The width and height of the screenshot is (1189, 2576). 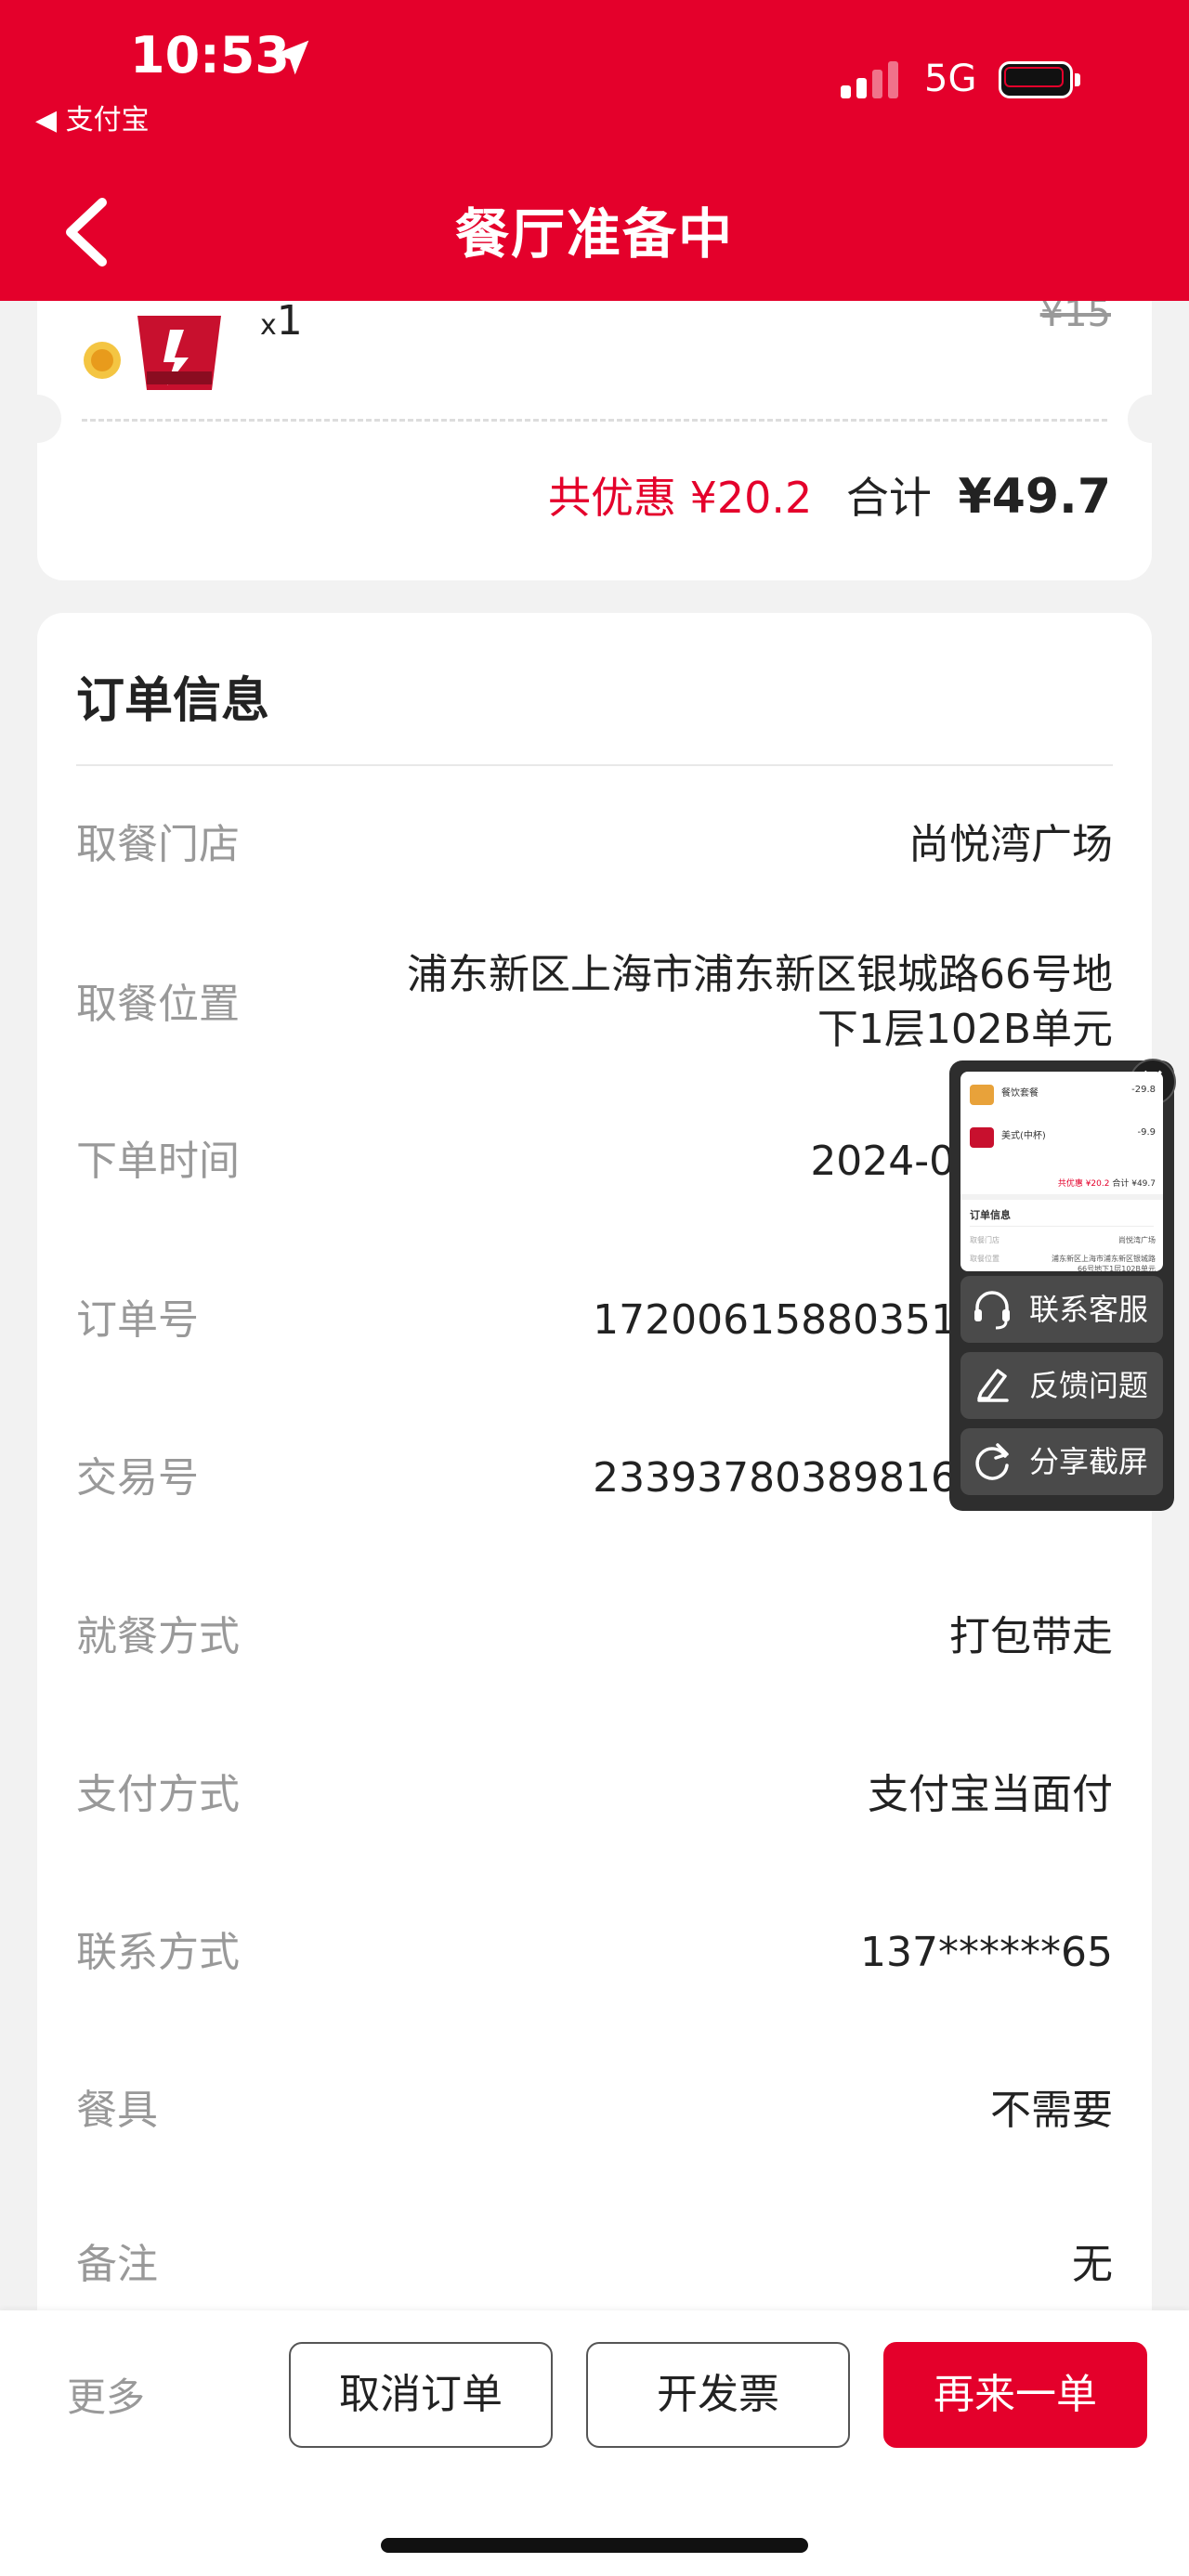 I want to click on info-label: 餐具, so click(x=117, y=2110).